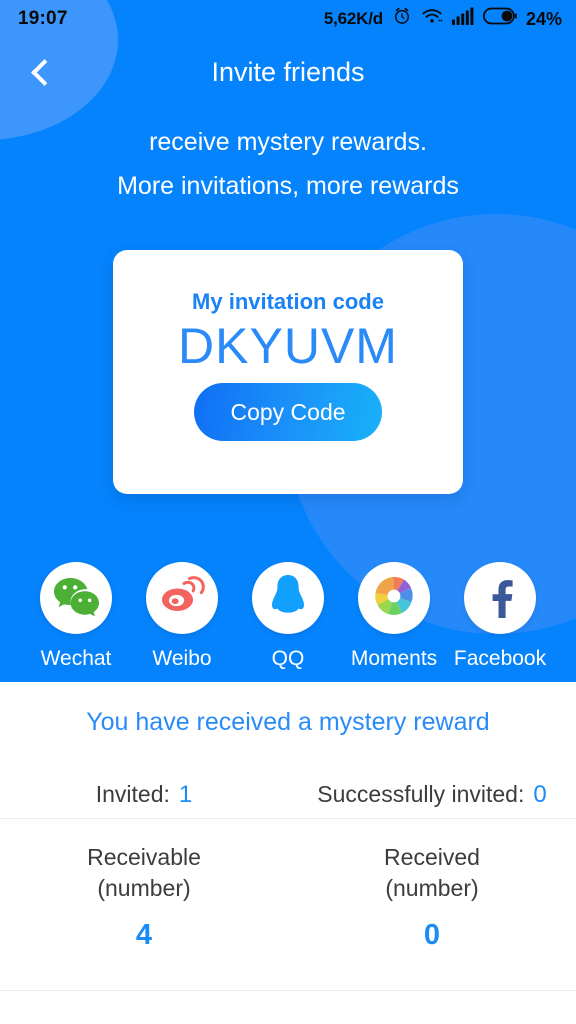  Describe the element at coordinates (432, 857) in the screenshot. I see `stat-received-line1: Received` at that location.